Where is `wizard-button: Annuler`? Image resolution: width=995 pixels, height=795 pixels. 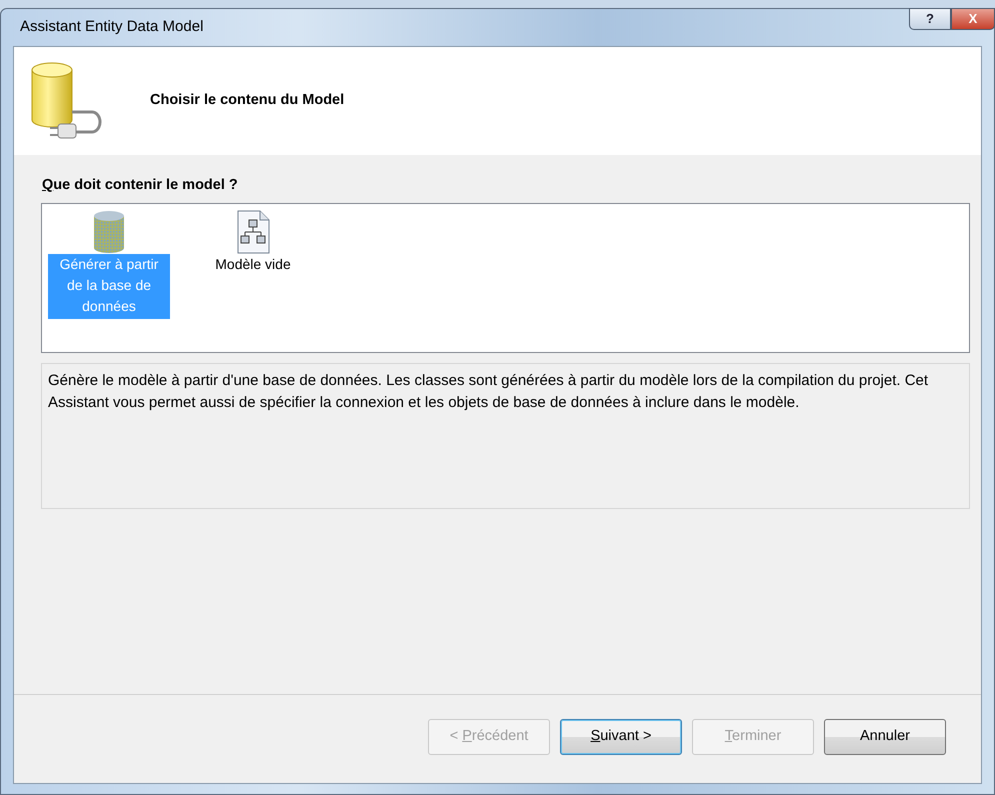
wizard-button: Annuler is located at coordinates (885, 737).